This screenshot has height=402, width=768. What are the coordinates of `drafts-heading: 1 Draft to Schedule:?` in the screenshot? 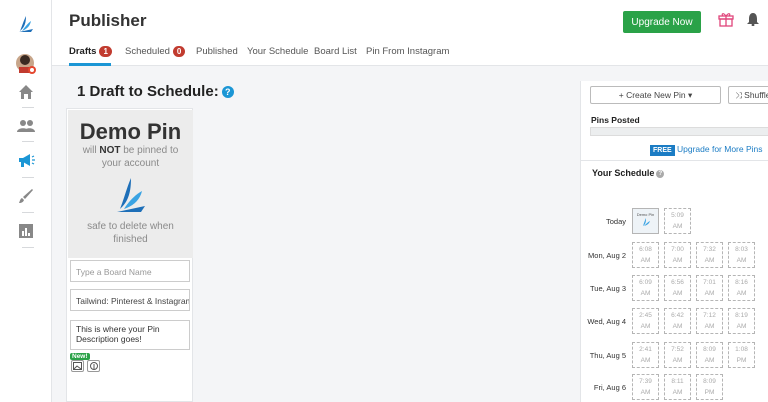 It's located at (155, 91).